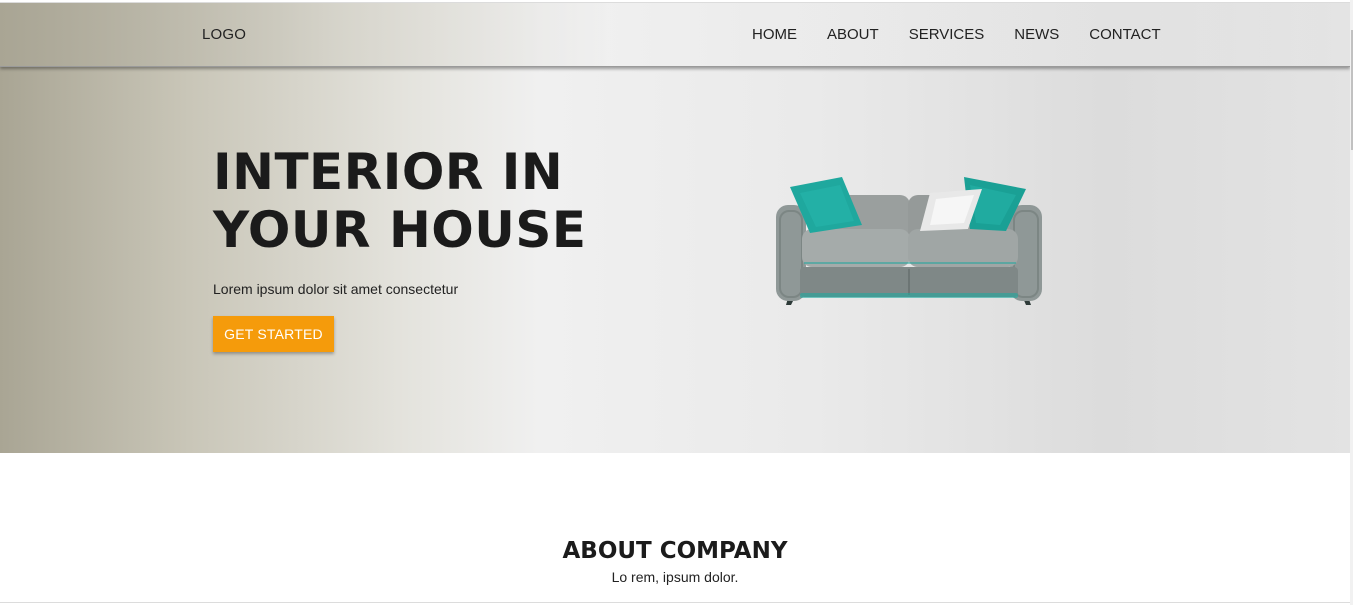 The image size is (1353, 605). What do you see at coordinates (224, 34) in the screenshot?
I see `logo: LOGO` at bounding box center [224, 34].